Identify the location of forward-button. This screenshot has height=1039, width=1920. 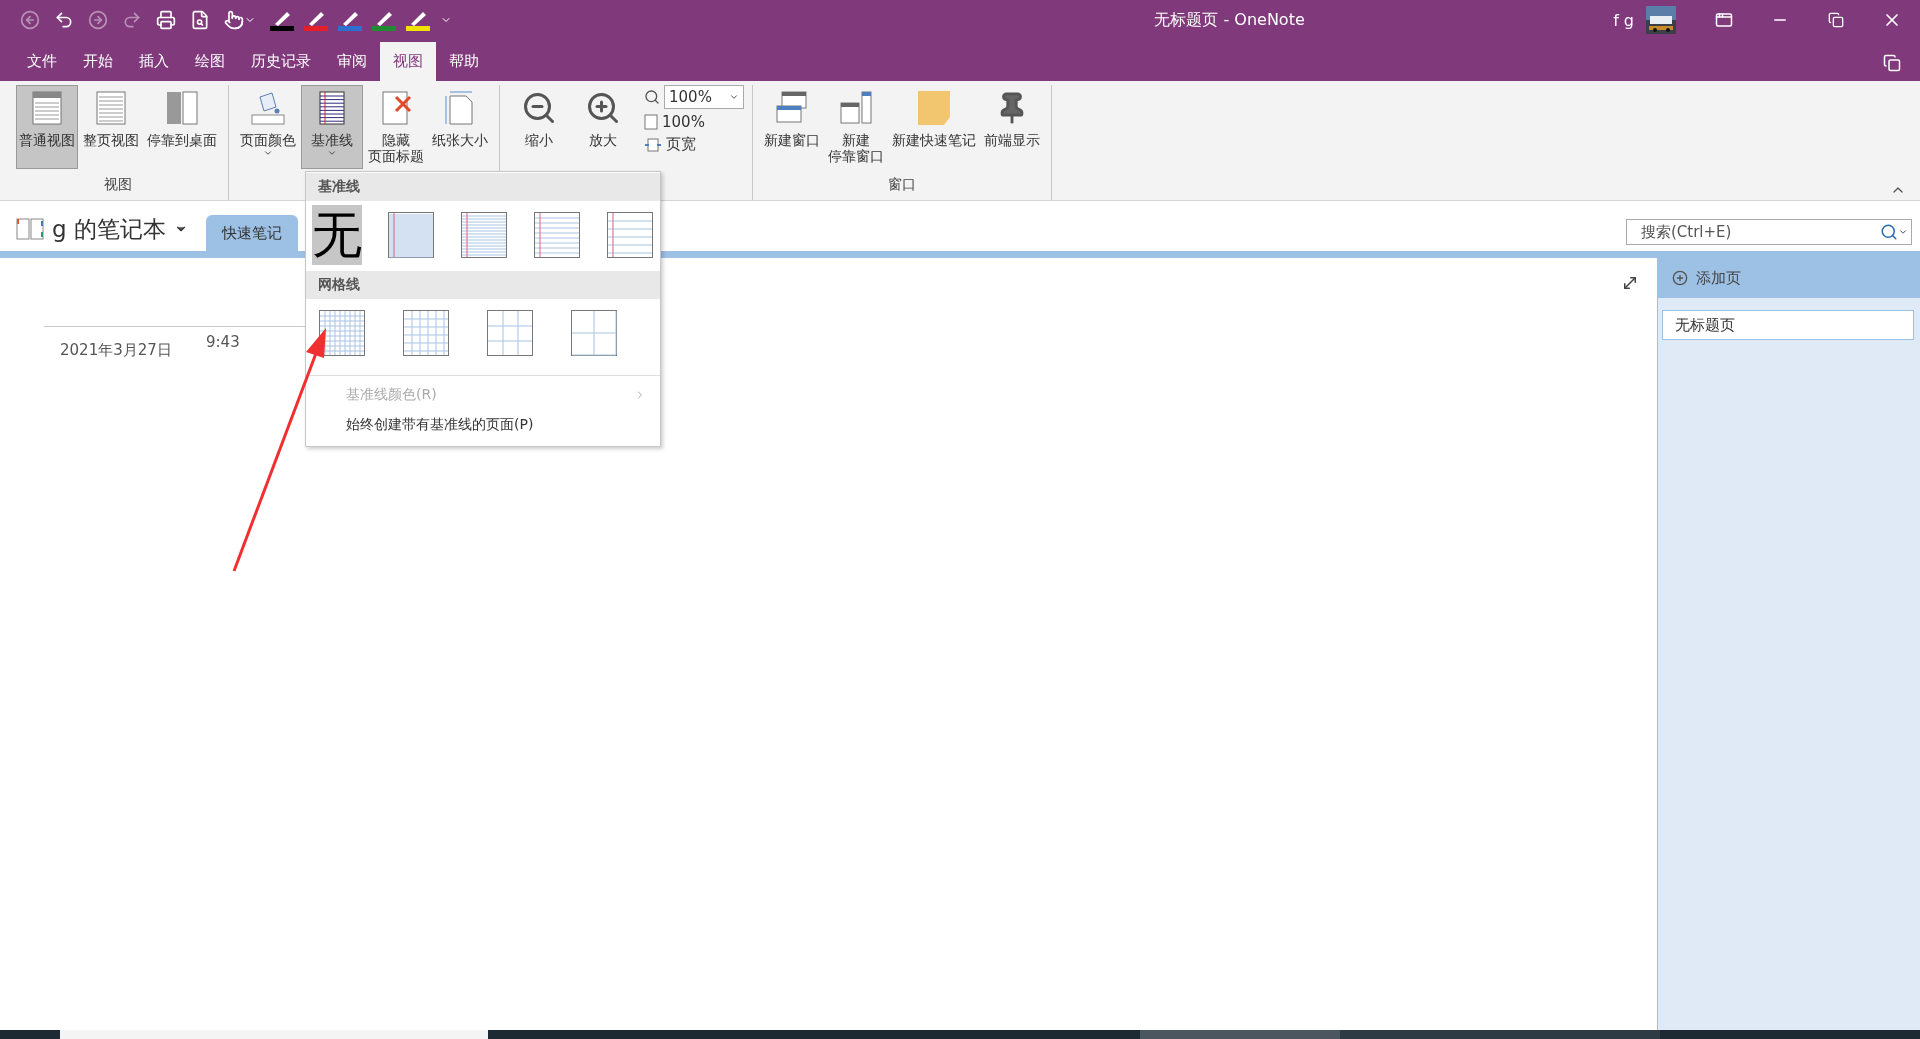
(98, 20).